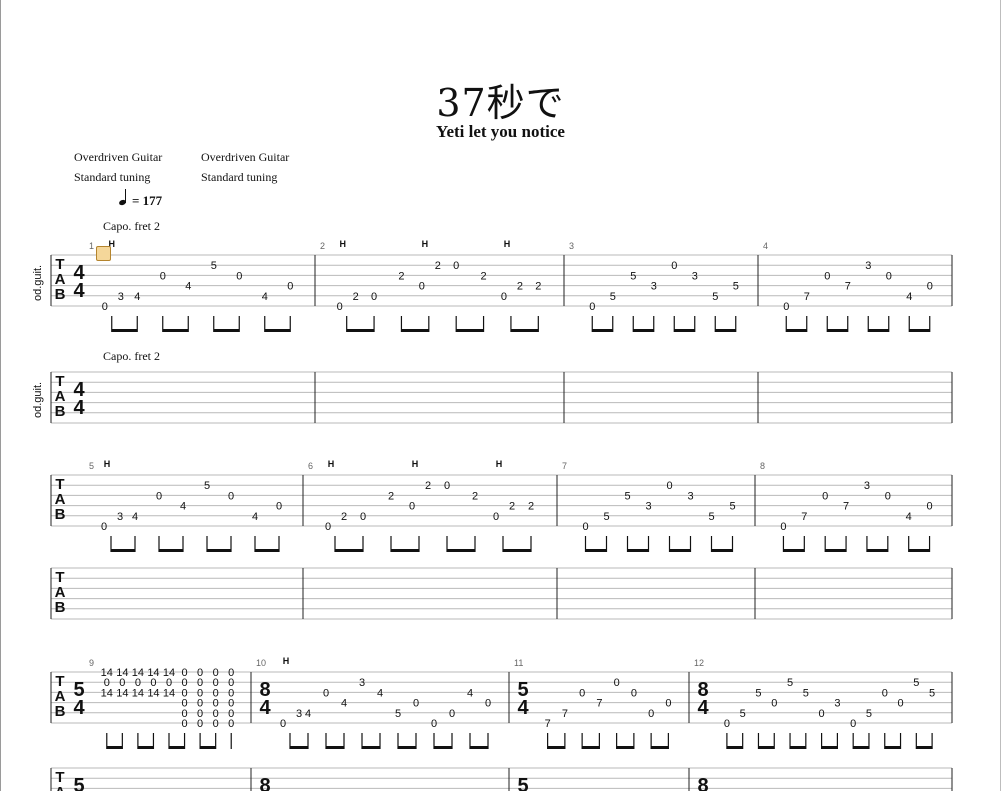 This screenshot has height=791, width=1001. Describe the element at coordinates (564, 466) in the screenshot. I see `measure-number: 7` at that location.